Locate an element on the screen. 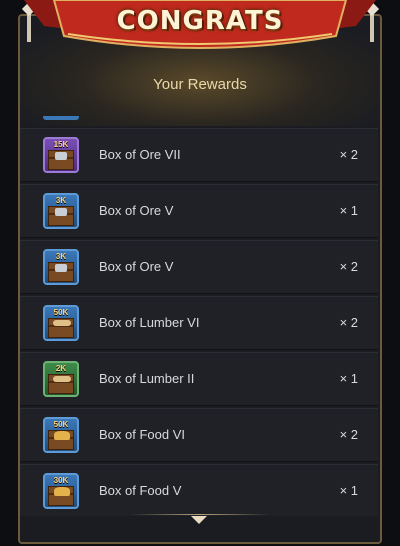  reward-name: Box of Lumber II is located at coordinates (147, 378).